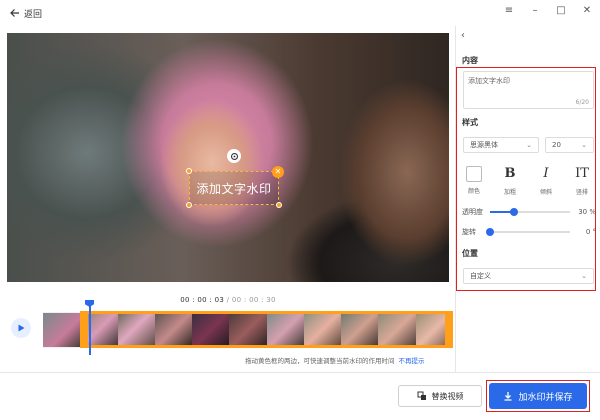  I want to click on italic-button: I 倾斜, so click(546, 180).